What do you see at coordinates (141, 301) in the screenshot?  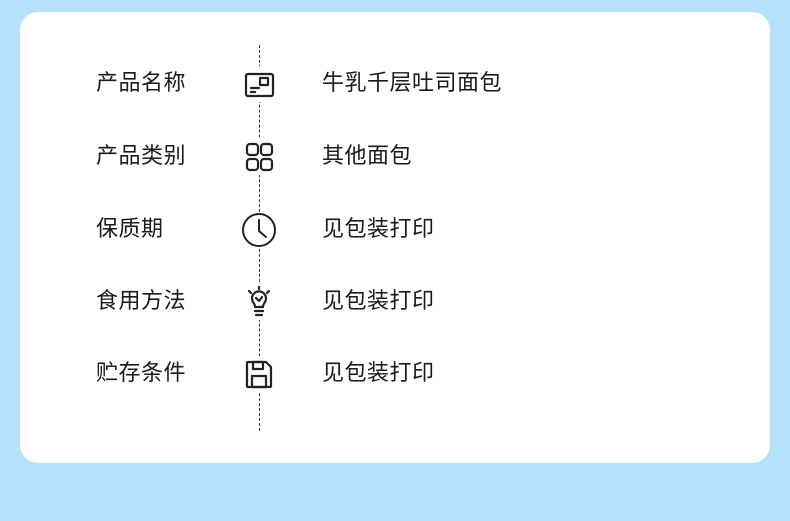 I see `row-label: 食用方法` at bounding box center [141, 301].